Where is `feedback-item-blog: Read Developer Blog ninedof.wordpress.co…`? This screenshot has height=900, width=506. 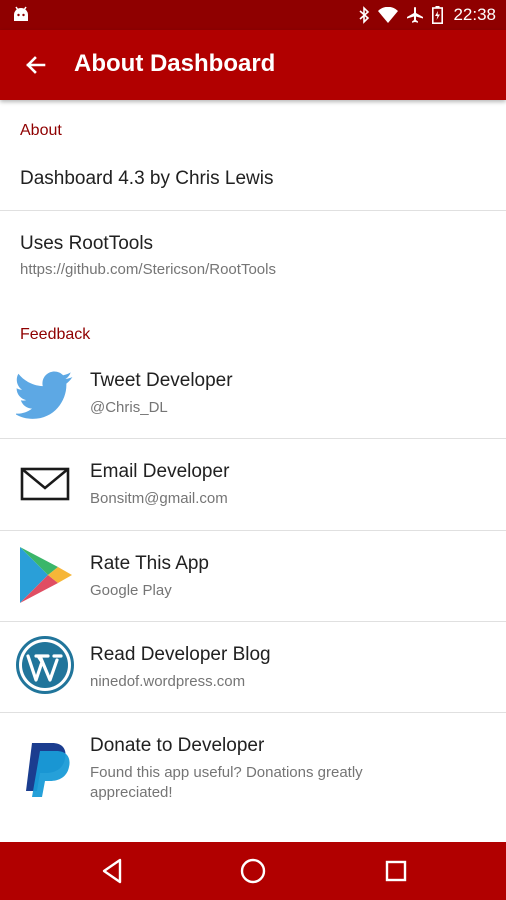
feedback-item-blog: Read Developer Blog ninedof.wordpress.co… is located at coordinates (253, 667).